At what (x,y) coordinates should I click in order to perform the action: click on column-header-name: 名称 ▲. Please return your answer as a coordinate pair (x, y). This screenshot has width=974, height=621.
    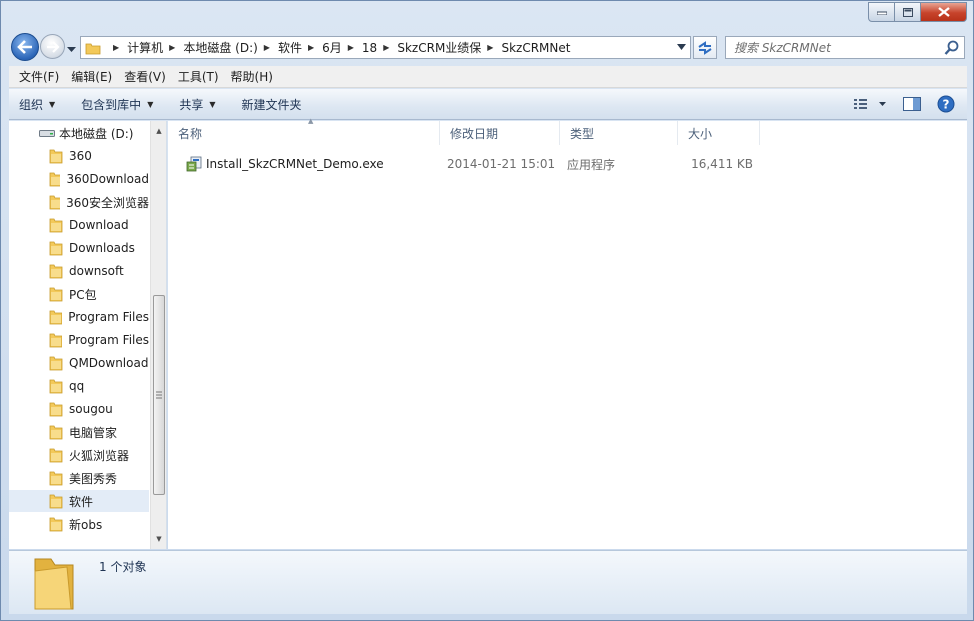
    Looking at the image, I should click on (304, 131).